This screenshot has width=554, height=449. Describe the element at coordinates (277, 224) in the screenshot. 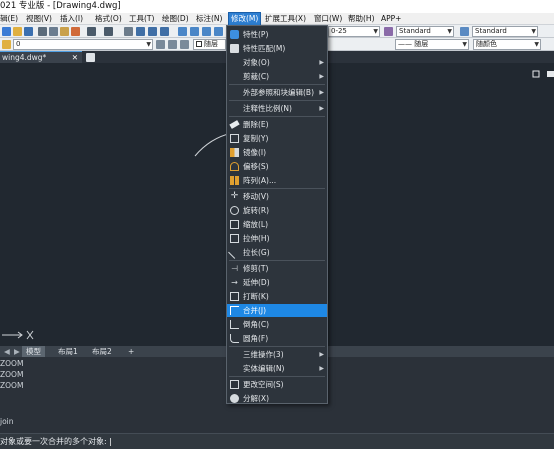

I see `menu-item-scale: 缩放(L)` at that location.